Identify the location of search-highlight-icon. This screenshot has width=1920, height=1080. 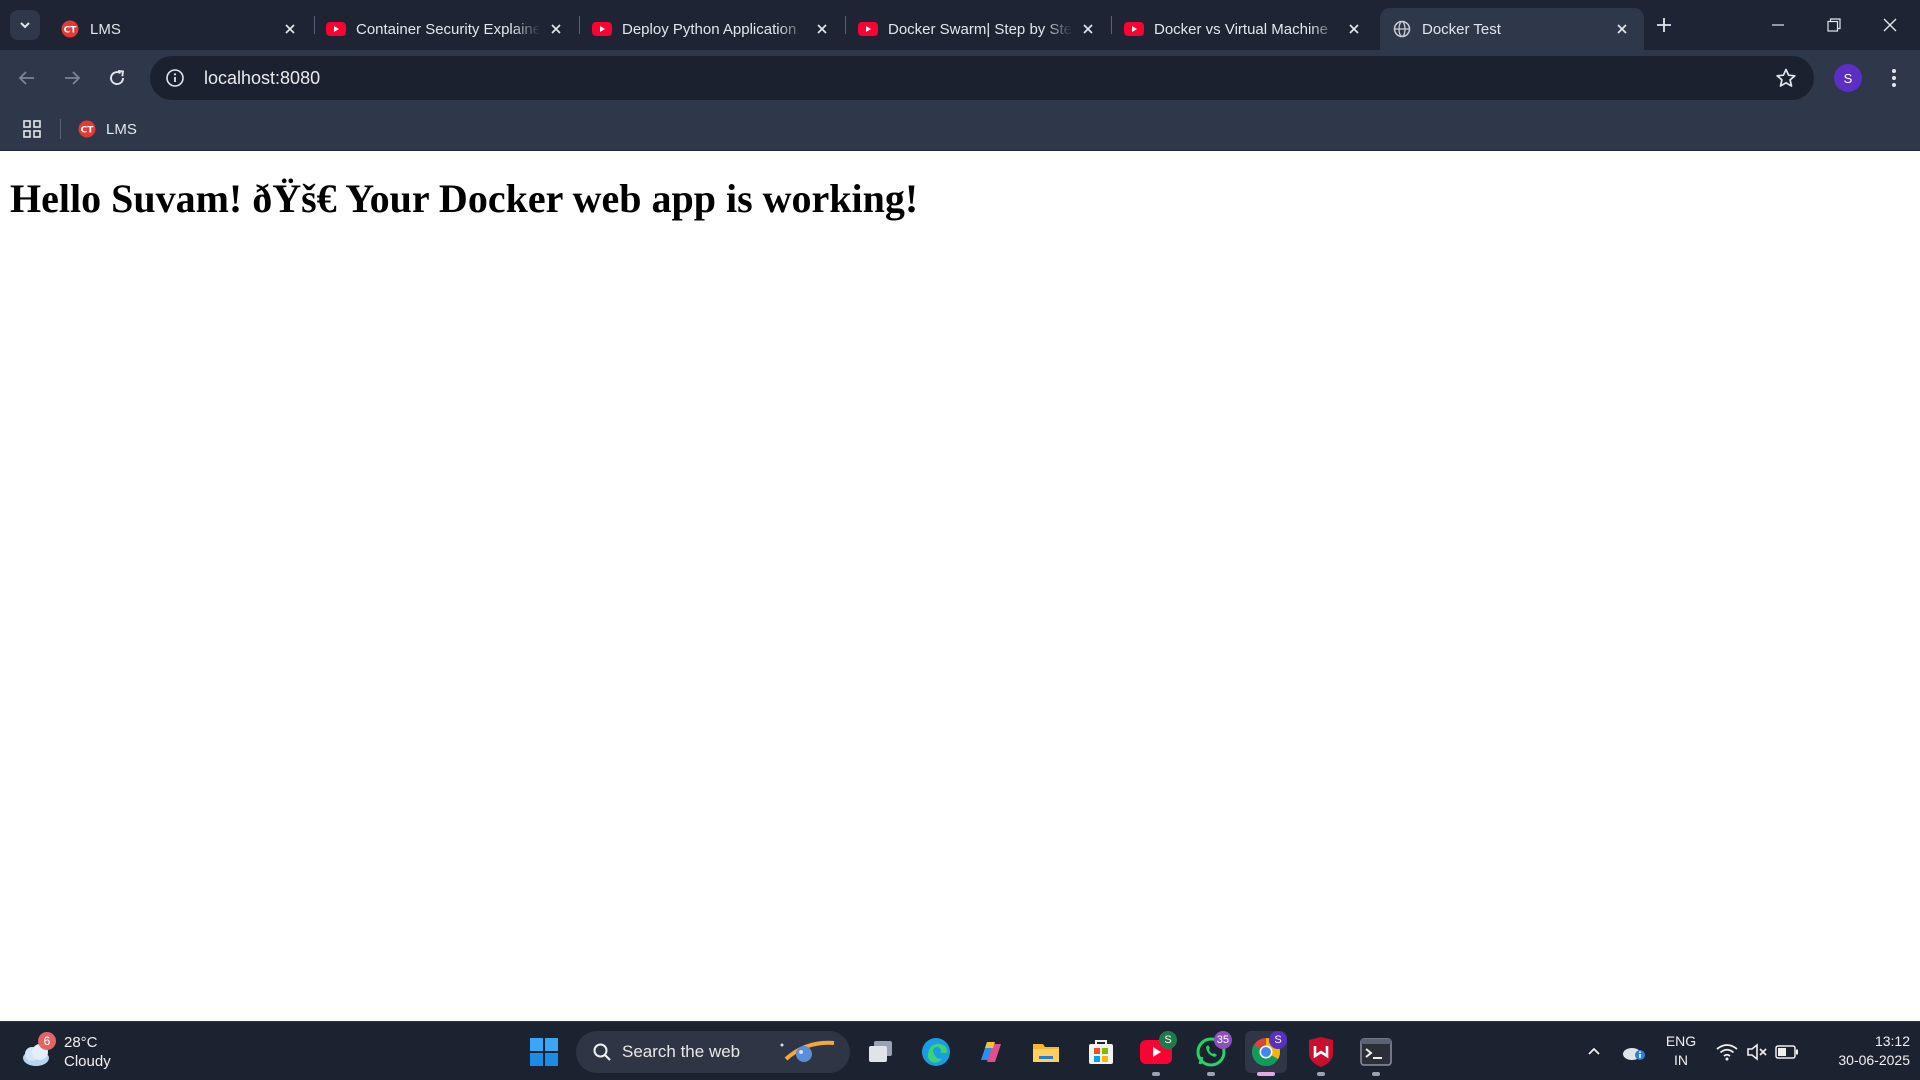
(808, 1052).